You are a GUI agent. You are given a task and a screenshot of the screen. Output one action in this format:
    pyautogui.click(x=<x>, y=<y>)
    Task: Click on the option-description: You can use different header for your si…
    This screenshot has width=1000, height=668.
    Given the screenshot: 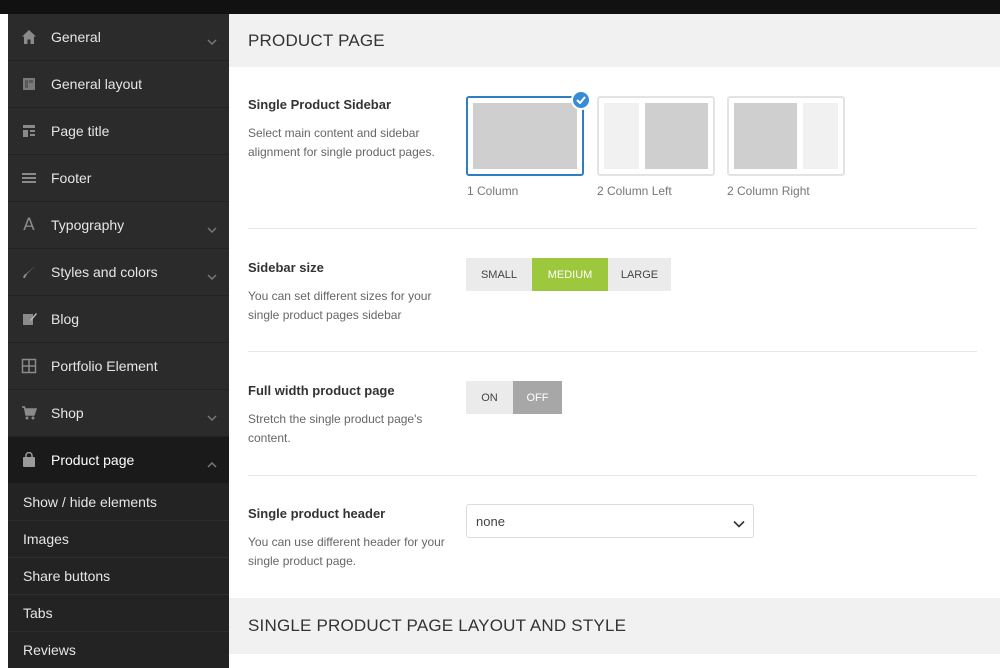 What is the action you would take?
    pyautogui.click(x=346, y=551)
    